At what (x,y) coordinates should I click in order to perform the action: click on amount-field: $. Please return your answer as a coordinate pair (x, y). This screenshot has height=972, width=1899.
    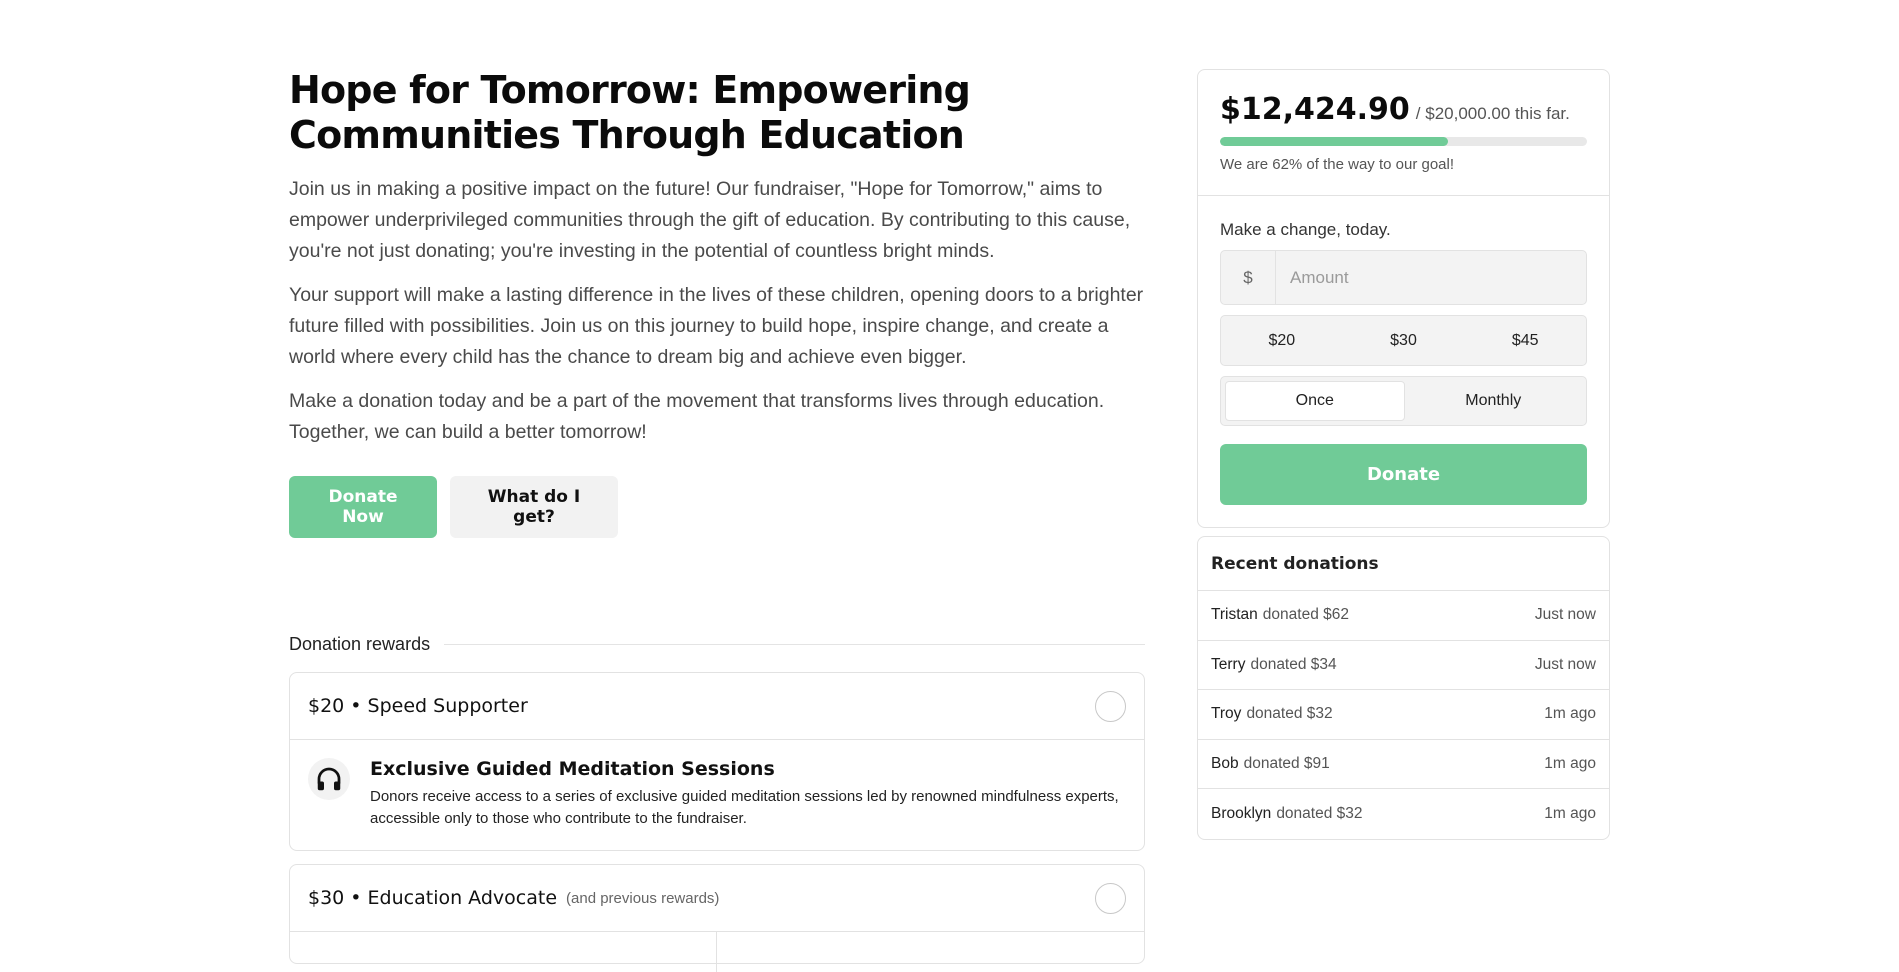
    Looking at the image, I should click on (1403, 277).